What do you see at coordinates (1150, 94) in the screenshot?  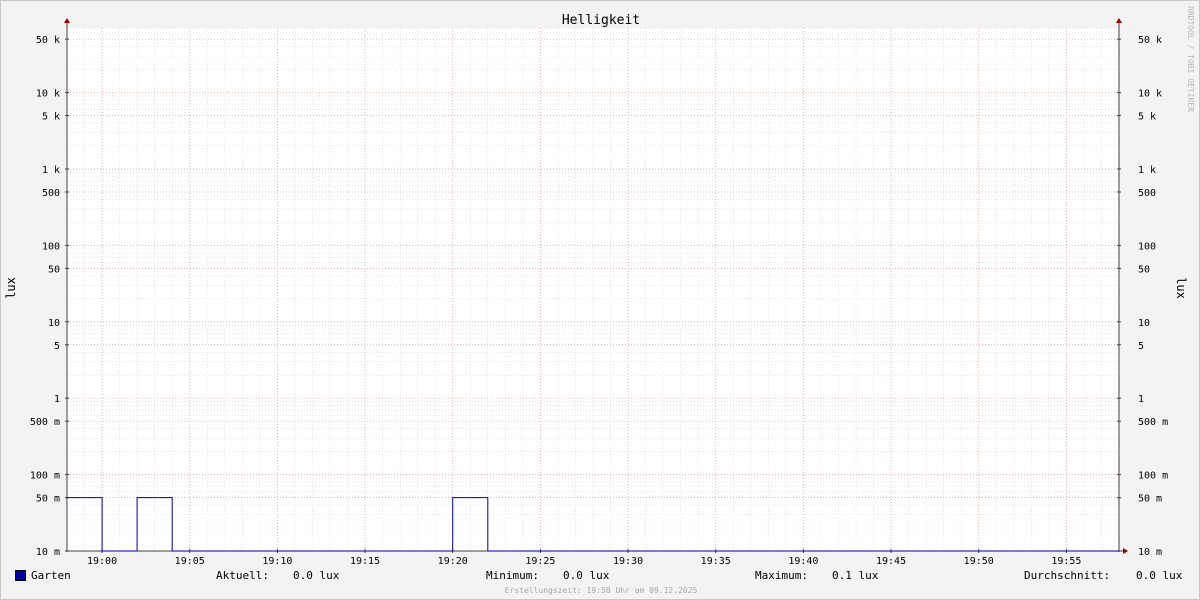 I see `y-tick-label-right: 10 k` at bounding box center [1150, 94].